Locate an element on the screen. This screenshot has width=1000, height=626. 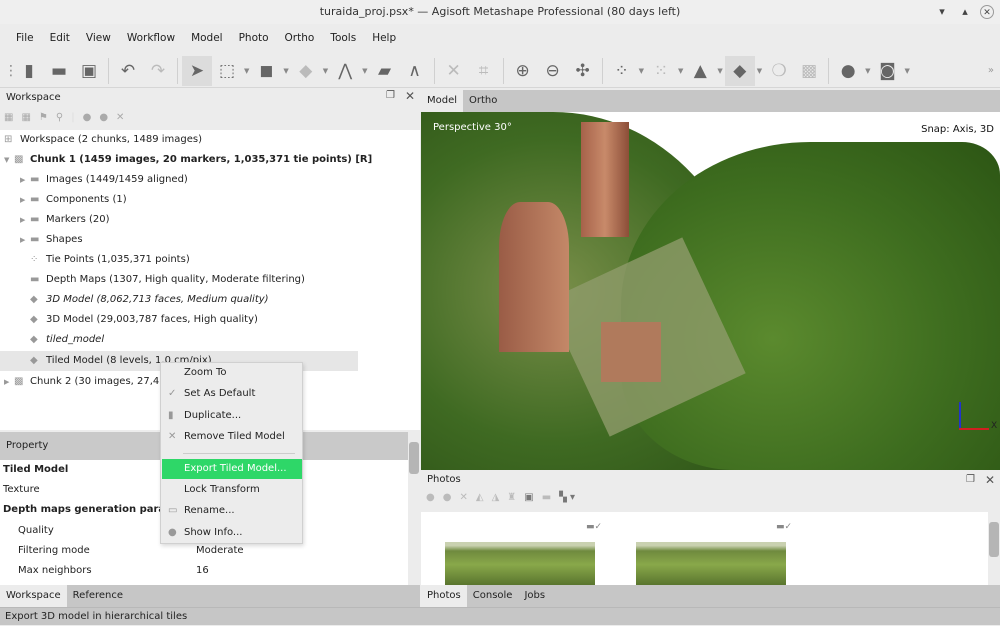
mask-icon: ▣ is located at coordinates (528, 497).